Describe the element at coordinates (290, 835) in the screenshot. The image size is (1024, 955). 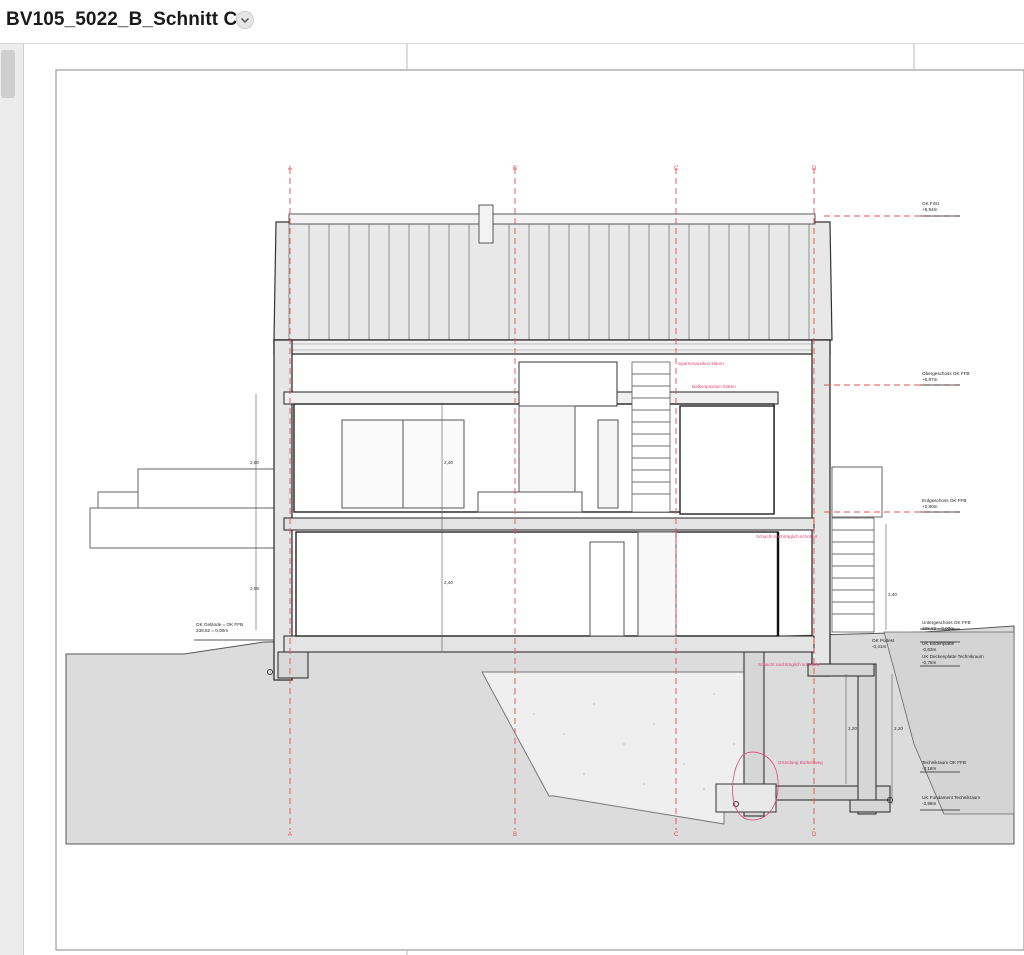
I see `axis-label-a-bottom: A` at that location.